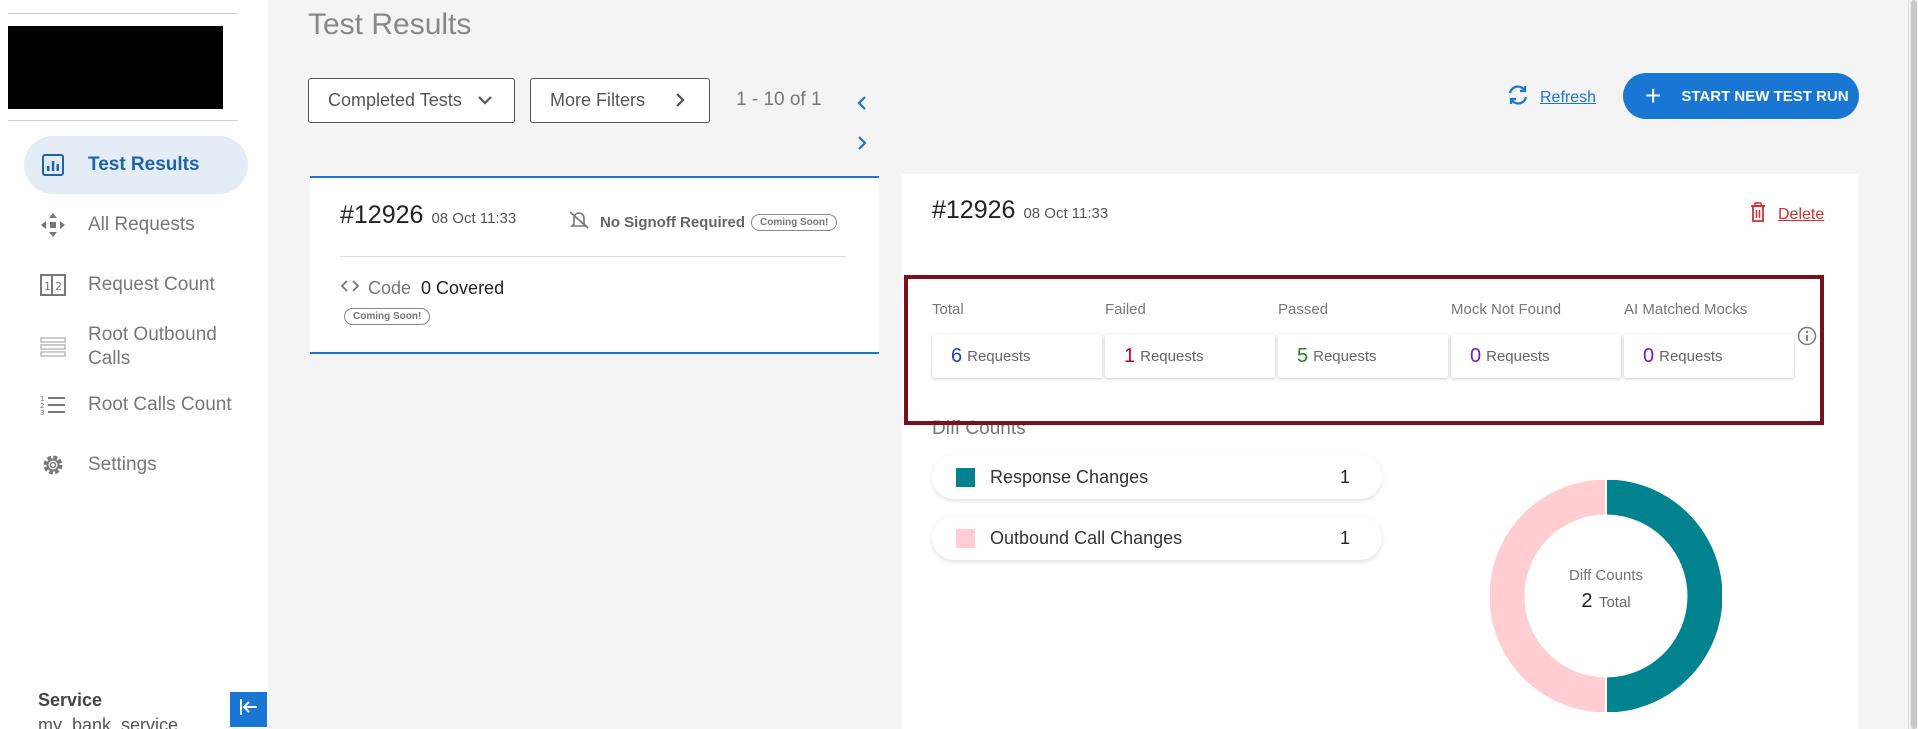  I want to click on svg-text: 1, so click(47, 286).